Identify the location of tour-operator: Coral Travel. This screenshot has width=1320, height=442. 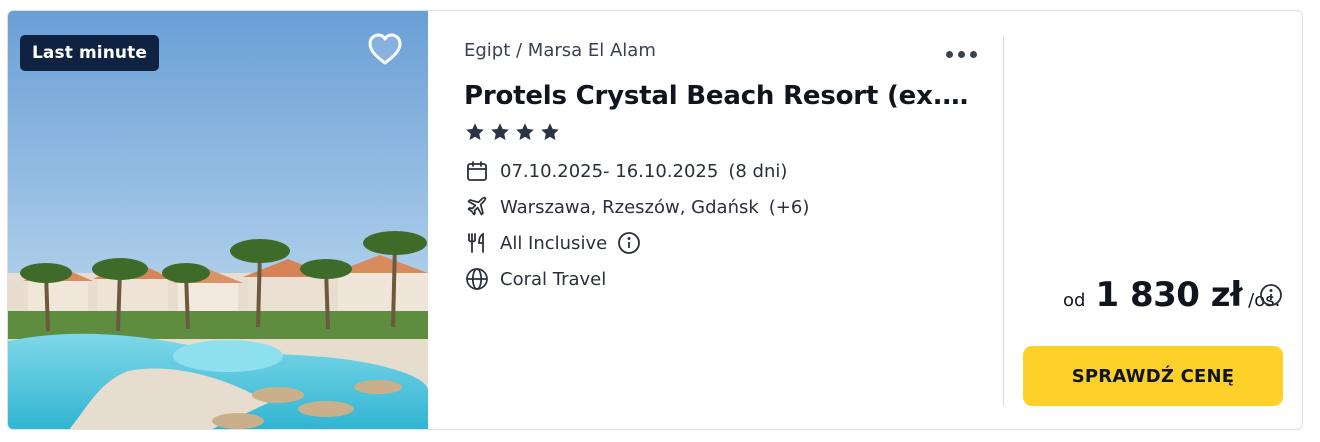
(553, 279).